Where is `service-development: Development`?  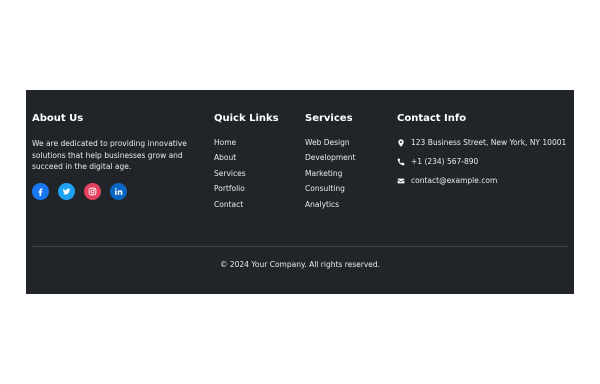
service-development: Development is located at coordinates (347, 158).